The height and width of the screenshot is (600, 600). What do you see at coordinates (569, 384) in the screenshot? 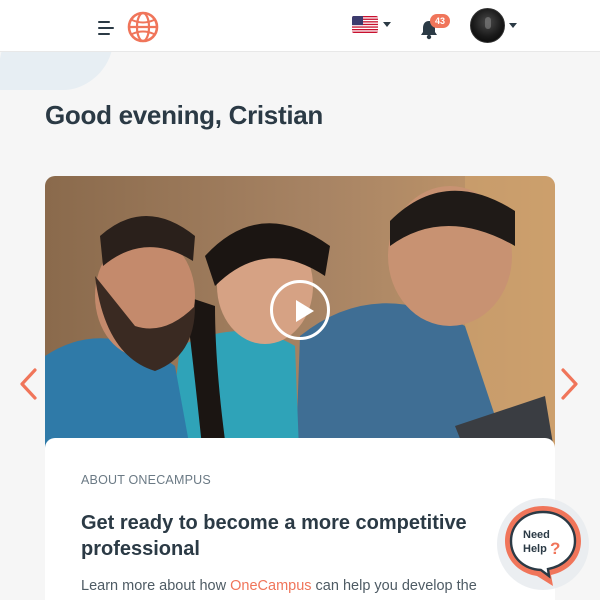
I see `carousel-next-arrow-icon` at bounding box center [569, 384].